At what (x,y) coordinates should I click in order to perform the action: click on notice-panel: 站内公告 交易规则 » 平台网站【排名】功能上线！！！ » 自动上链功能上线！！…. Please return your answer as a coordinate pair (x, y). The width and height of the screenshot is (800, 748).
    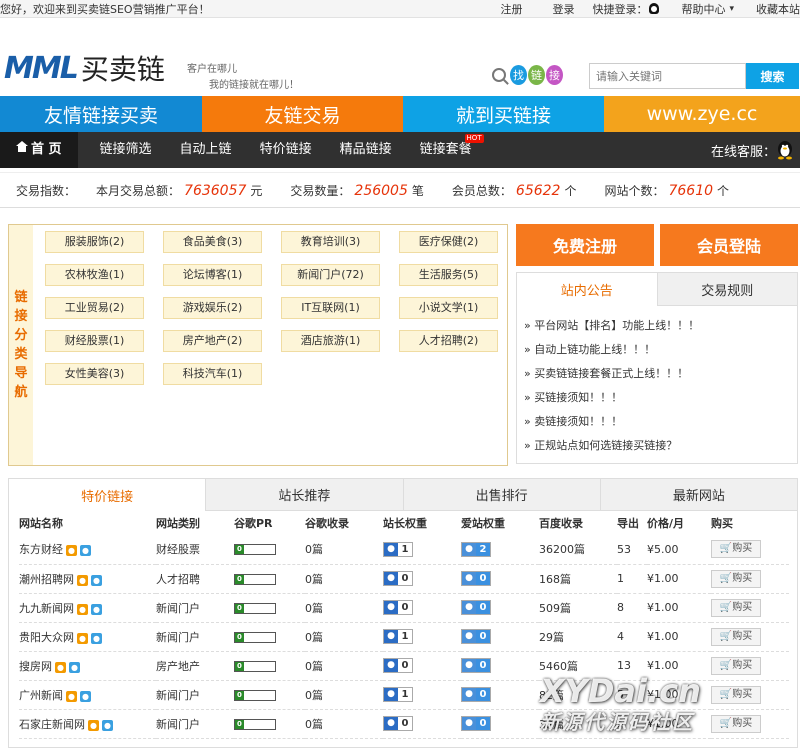
    Looking at the image, I should click on (657, 368).